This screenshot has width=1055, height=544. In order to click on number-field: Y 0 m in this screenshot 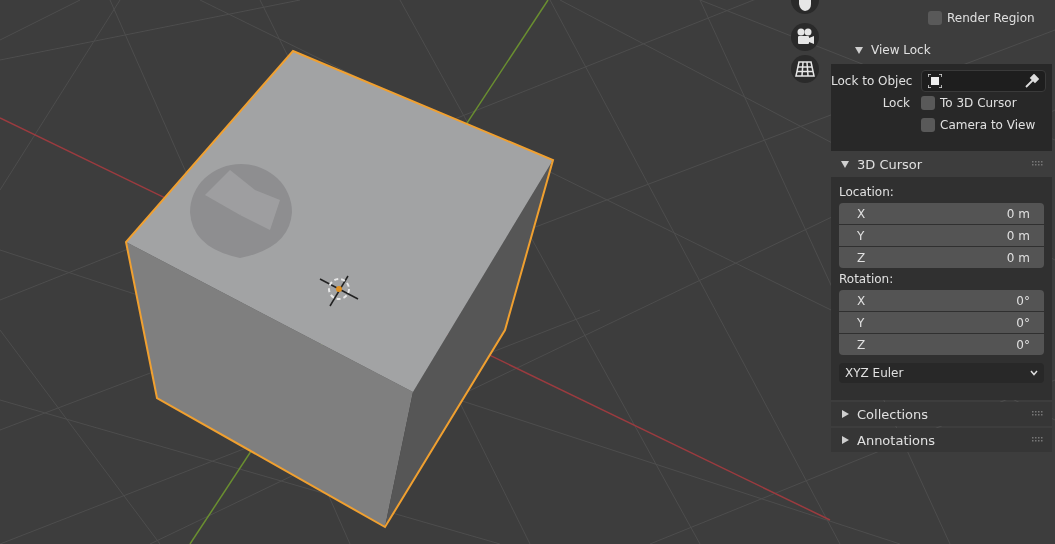, I will do `click(941, 235)`.